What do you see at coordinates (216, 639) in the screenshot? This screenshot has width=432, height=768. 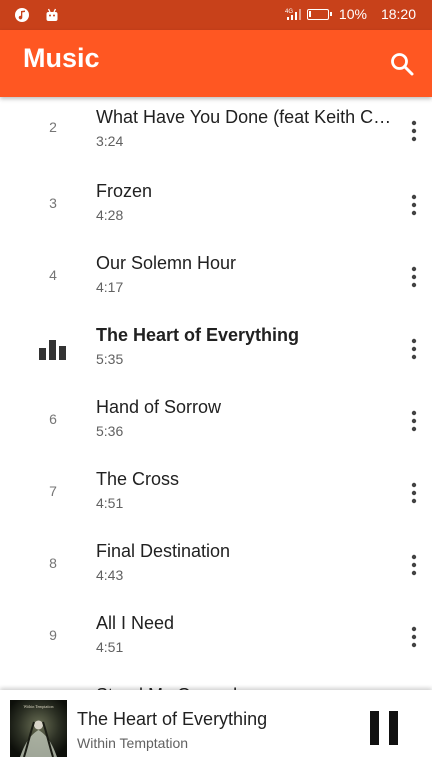 I see `track-row: 9 All I Need 4:51` at bounding box center [216, 639].